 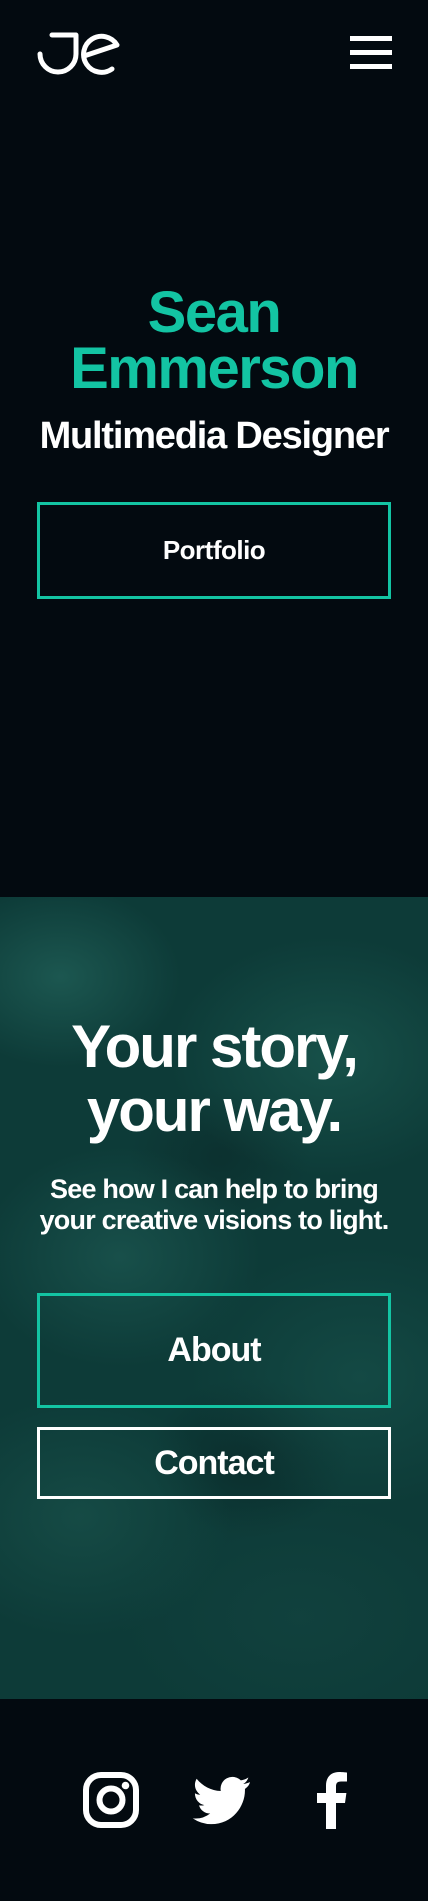 I want to click on hamburger-menu-icon, so click(x=371, y=53).